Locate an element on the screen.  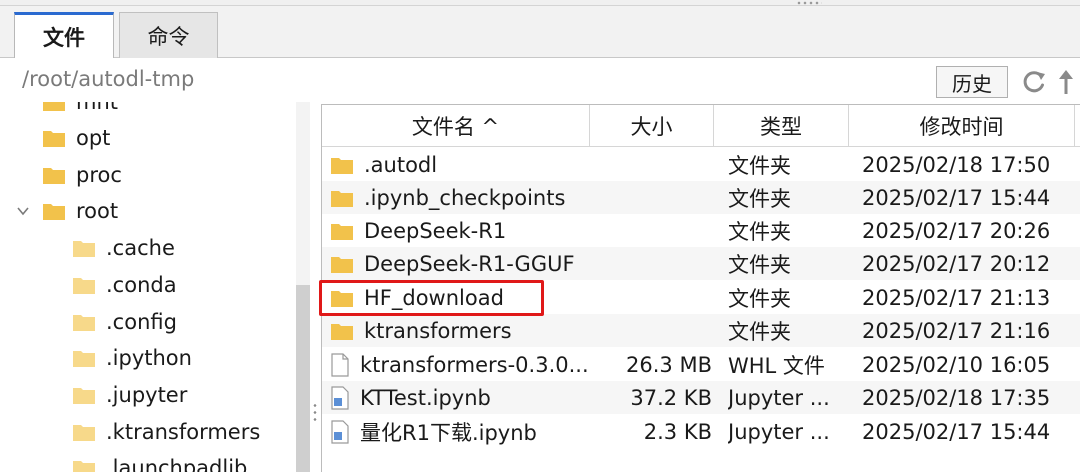
tree-item-launchpadlib: .launchpadlib is located at coordinates (159, 461).